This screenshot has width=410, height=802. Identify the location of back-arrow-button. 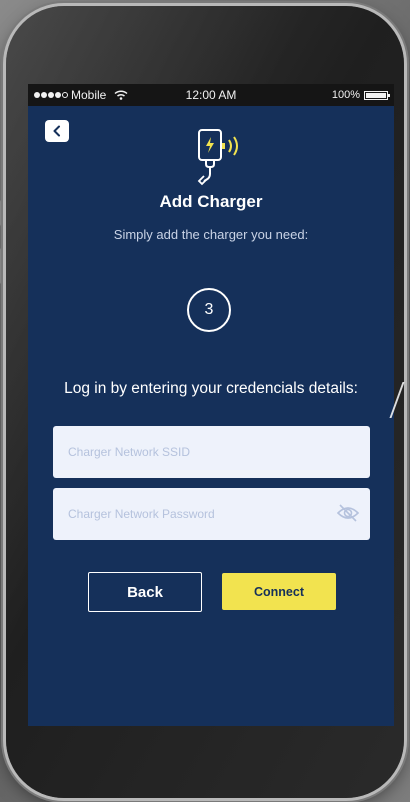
(57, 131).